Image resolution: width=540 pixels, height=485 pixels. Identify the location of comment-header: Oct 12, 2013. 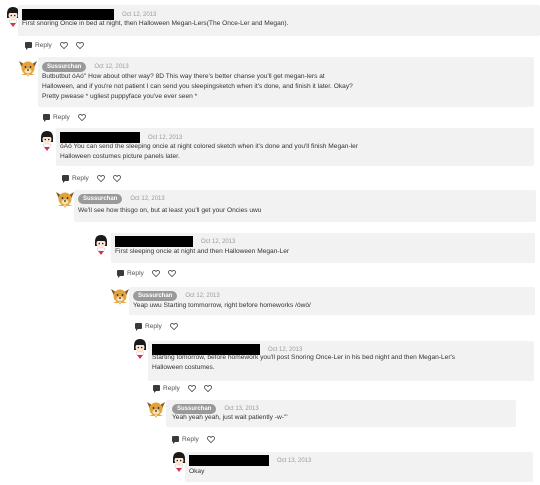
(175, 241).